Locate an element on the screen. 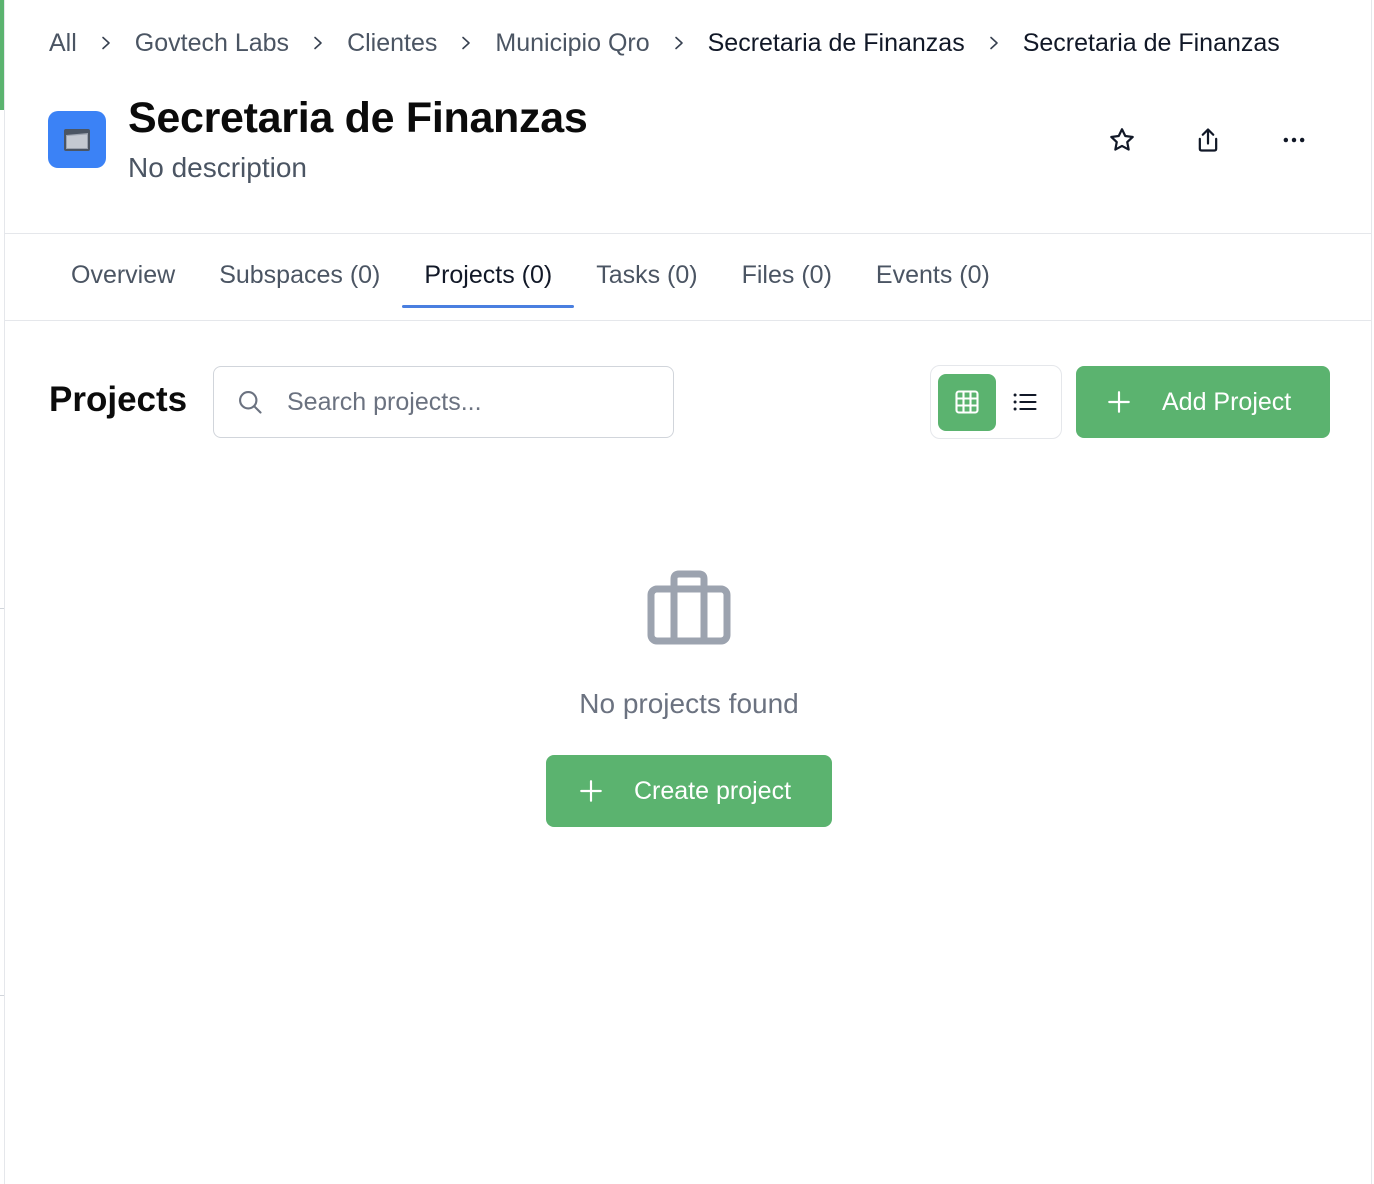 Image resolution: width=1374 pixels, height=1184 pixels. view-toggle is located at coordinates (996, 402).